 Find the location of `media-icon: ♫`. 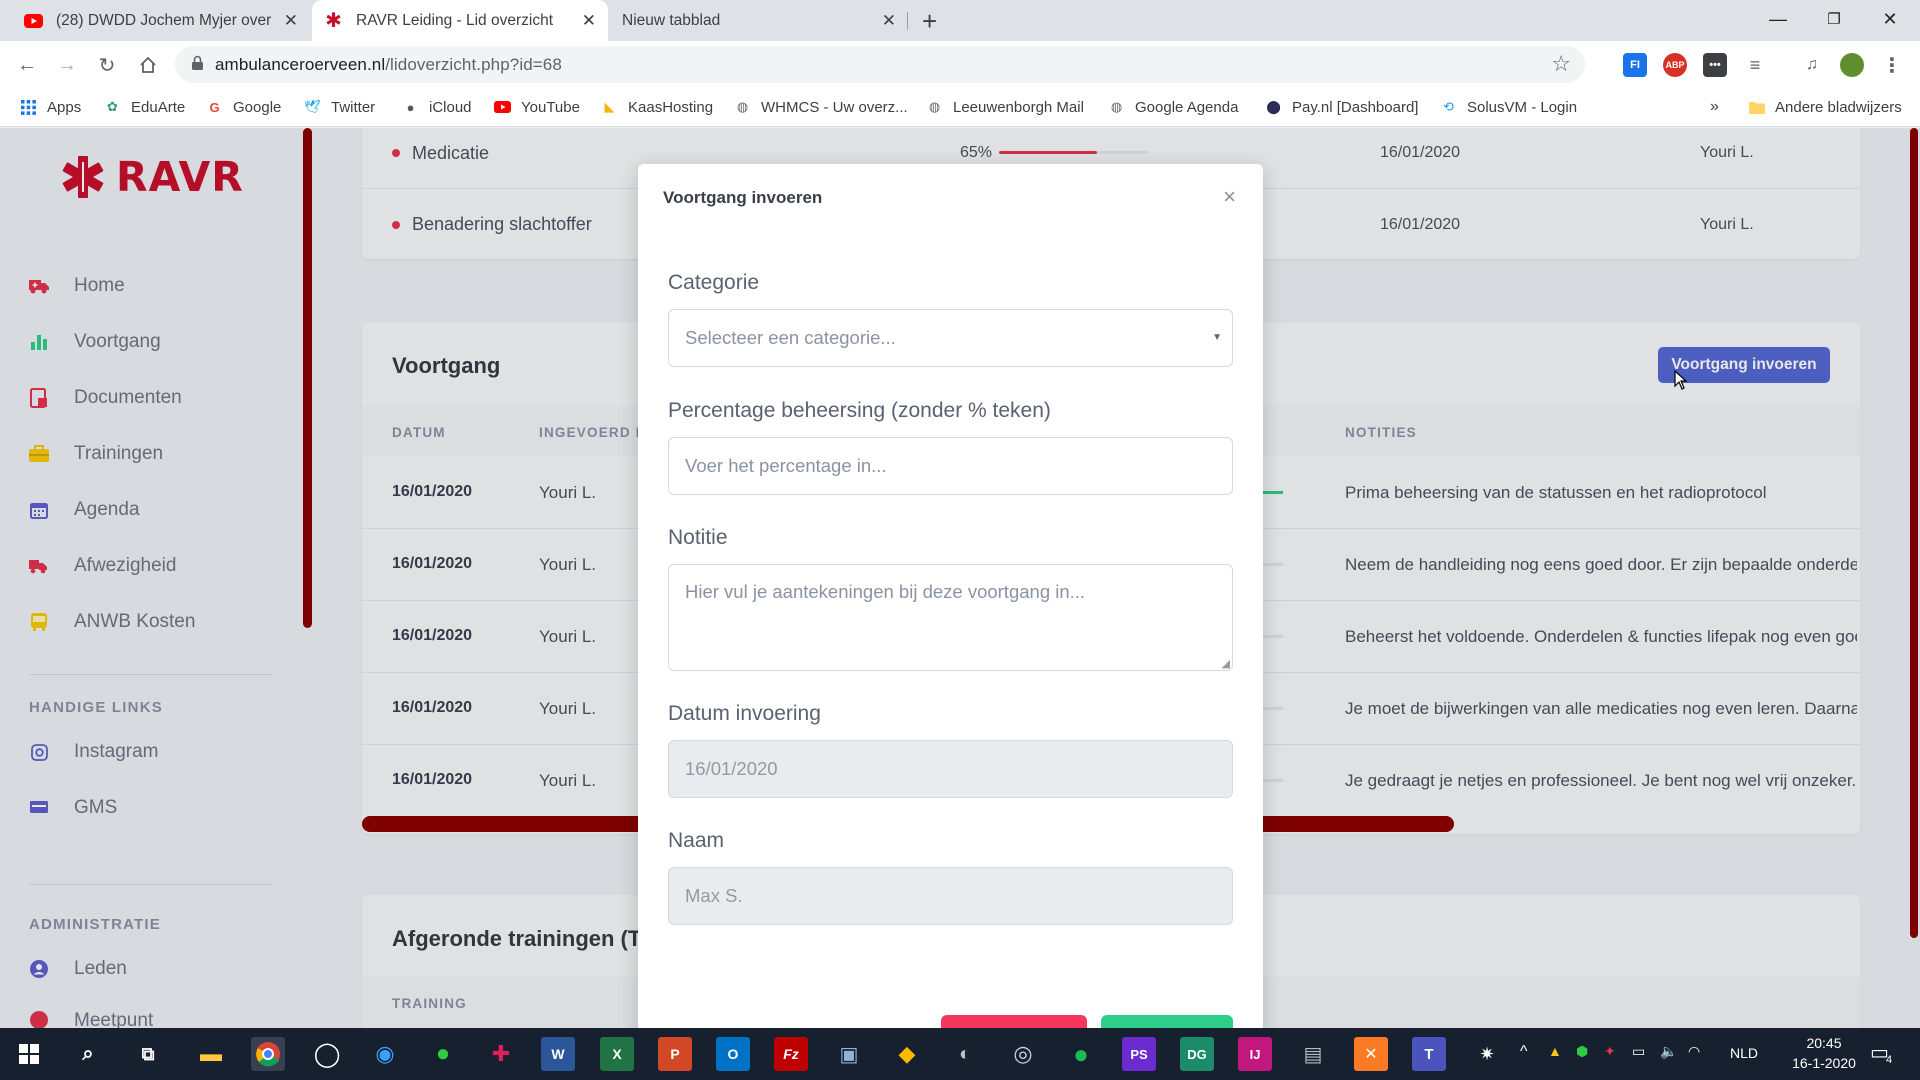

media-icon: ♫ is located at coordinates (1812, 65).